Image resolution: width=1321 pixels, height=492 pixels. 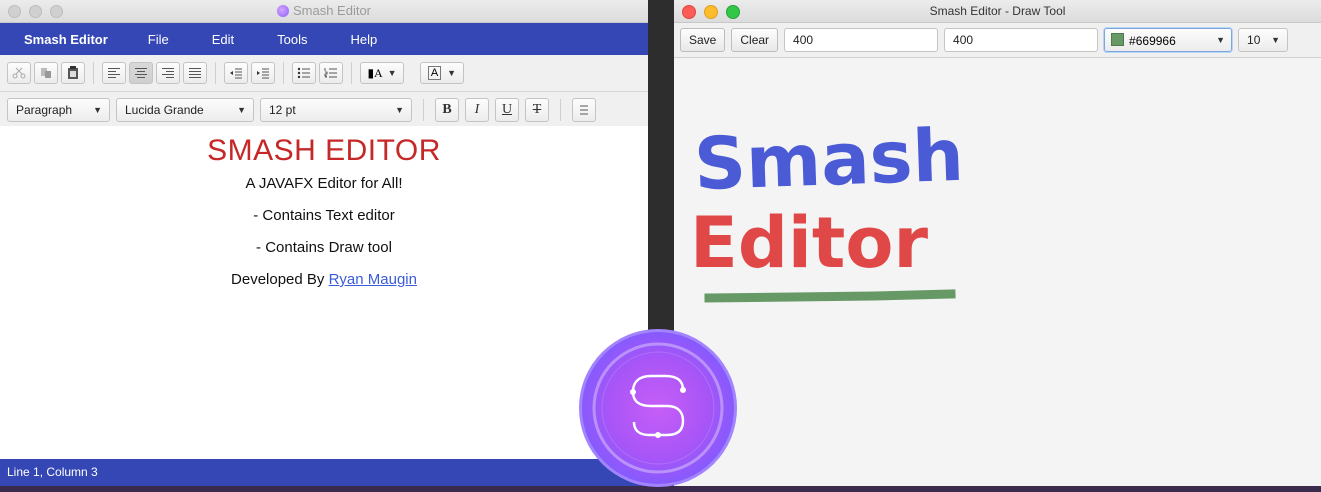 What do you see at coordinates (66, 39) in the screenshot?
I see `menu-app: Smash Editor` at bounding box center [66, 39].